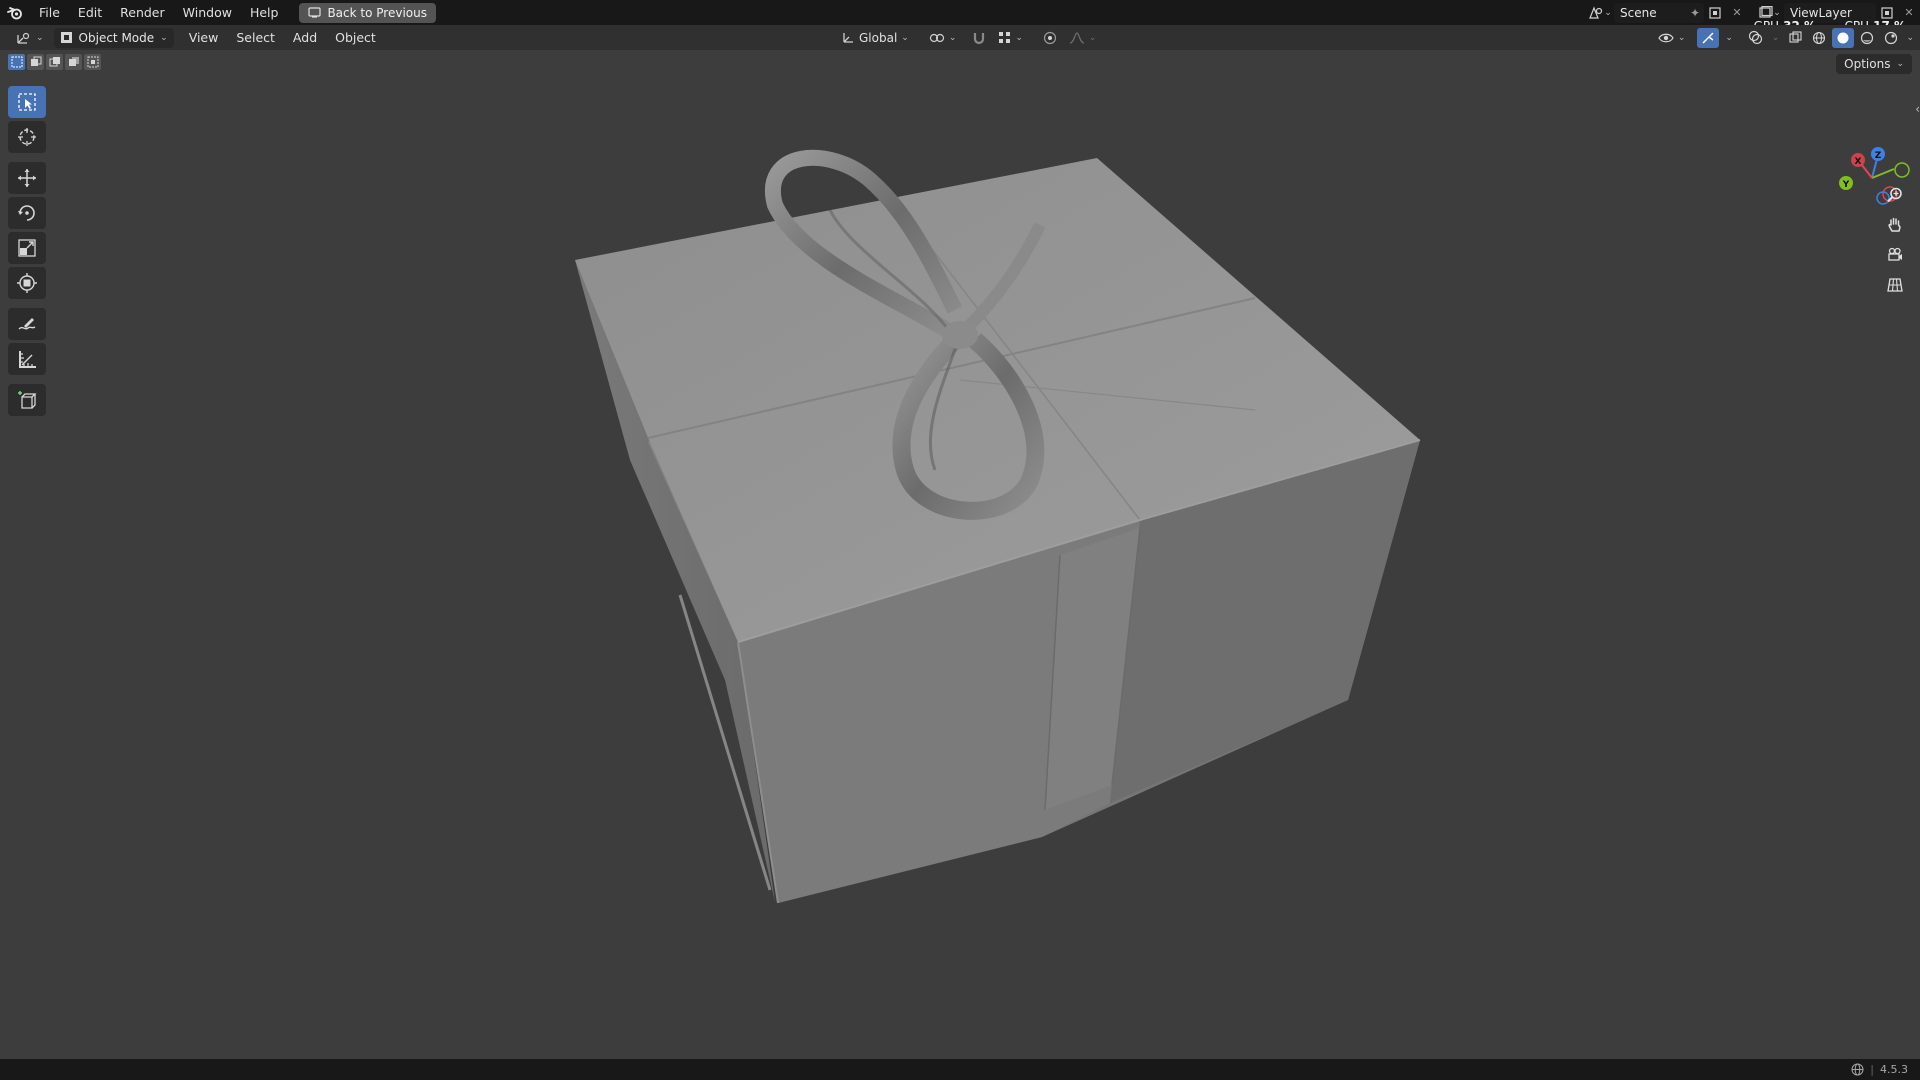 This screenshot has height=1080, width=1920. I want to click on menu-file: File, so click(49, 12).